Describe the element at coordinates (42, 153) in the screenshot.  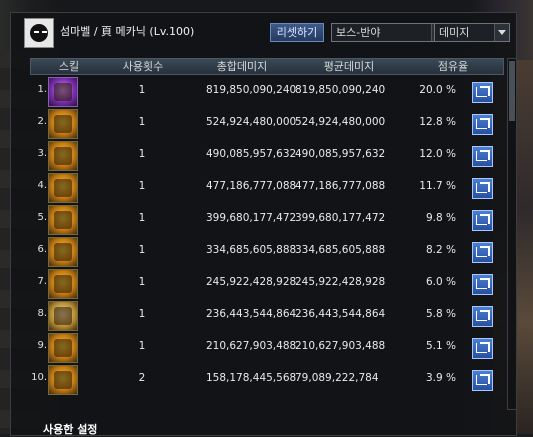
I see `row-rank: 3.` at that location.